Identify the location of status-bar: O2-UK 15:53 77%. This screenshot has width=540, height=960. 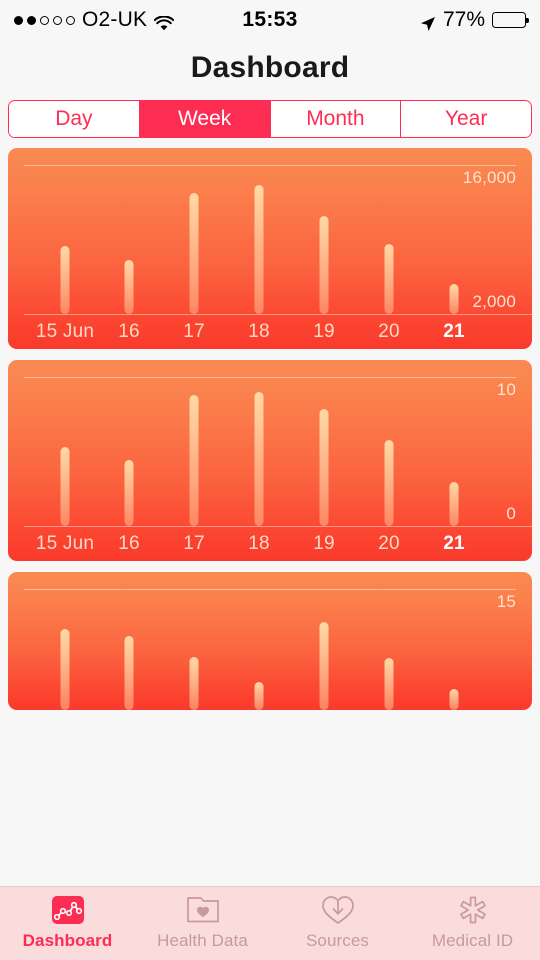
(270, 20).